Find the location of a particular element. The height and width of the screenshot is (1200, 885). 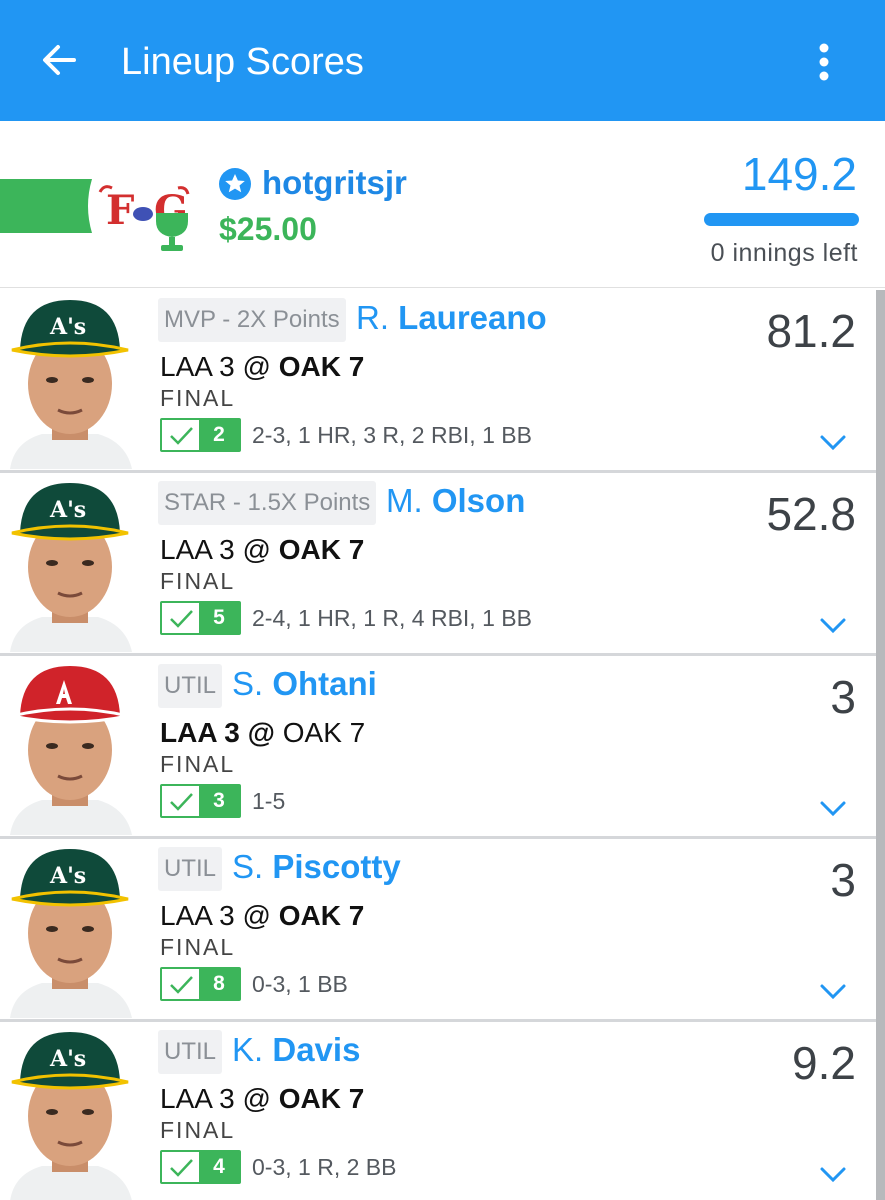

player-last-name: Laureano is located at coordinates (472, 317).